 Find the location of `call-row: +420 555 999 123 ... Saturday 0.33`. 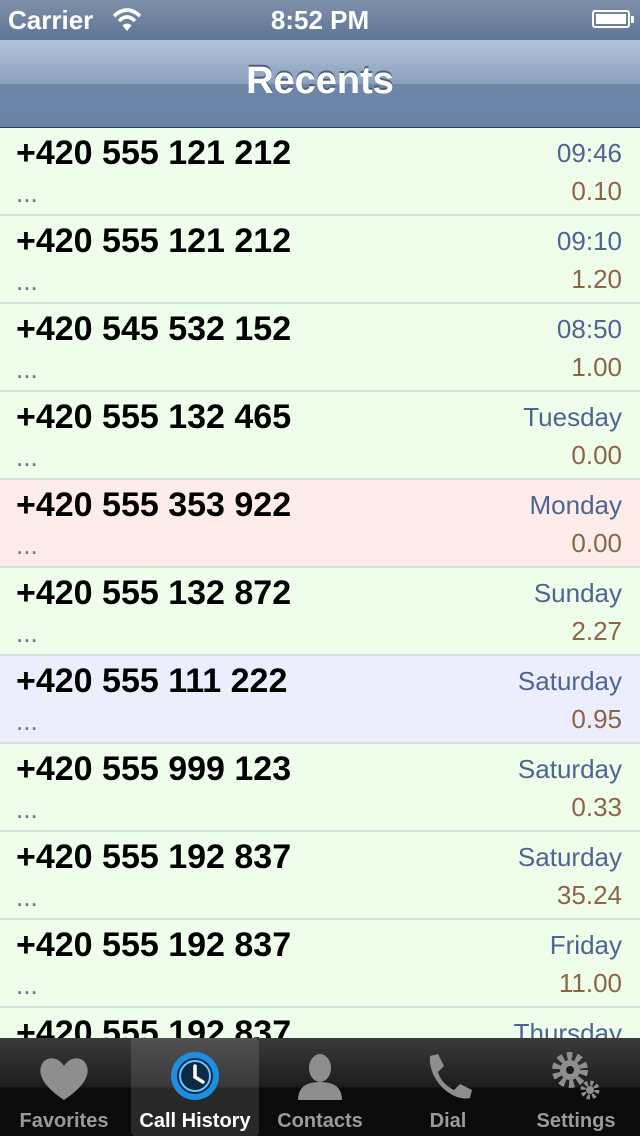

call-row: +420 555 999 123 ... Saturday 0.33 is located at coordinates (320, 788).